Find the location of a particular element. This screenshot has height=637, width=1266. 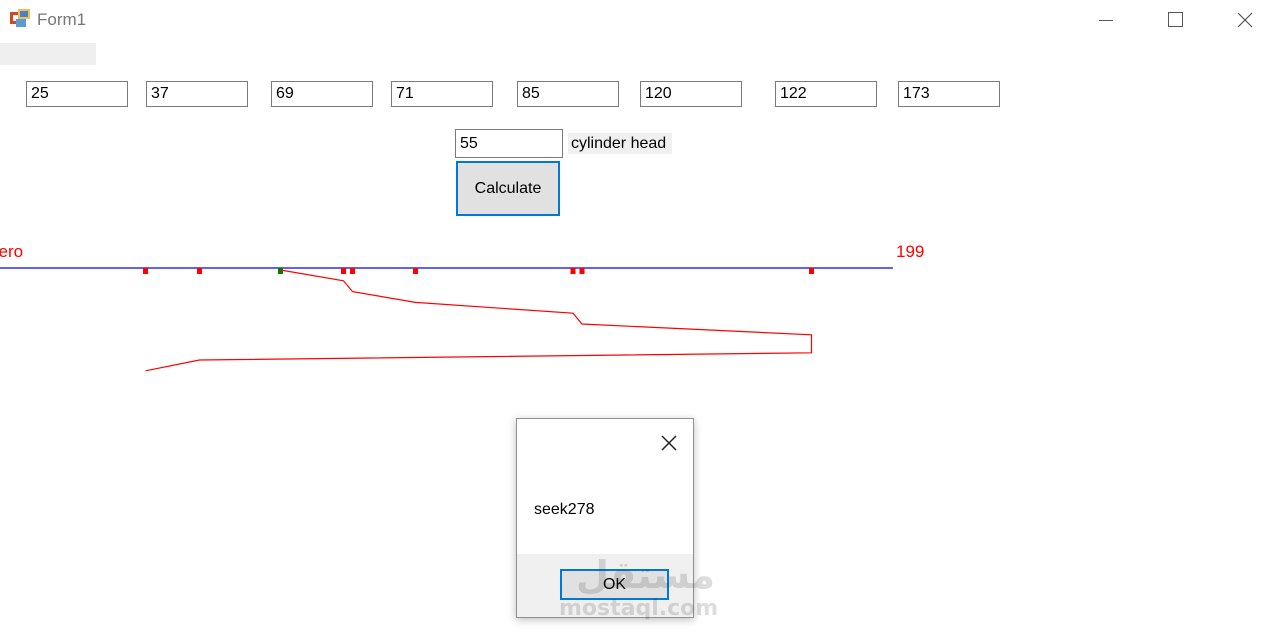

dialog-close-icon is located at coordinates (669, 443).